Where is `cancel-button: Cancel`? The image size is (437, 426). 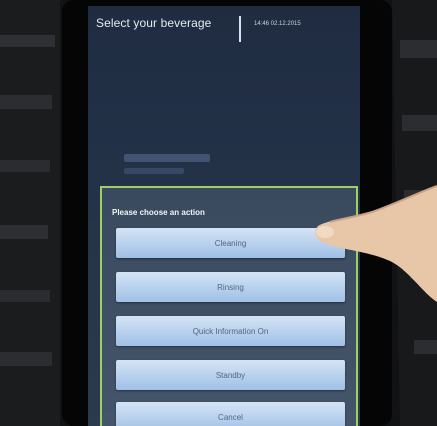
cancel-button: Cancel is located at coordinates (230, 414).